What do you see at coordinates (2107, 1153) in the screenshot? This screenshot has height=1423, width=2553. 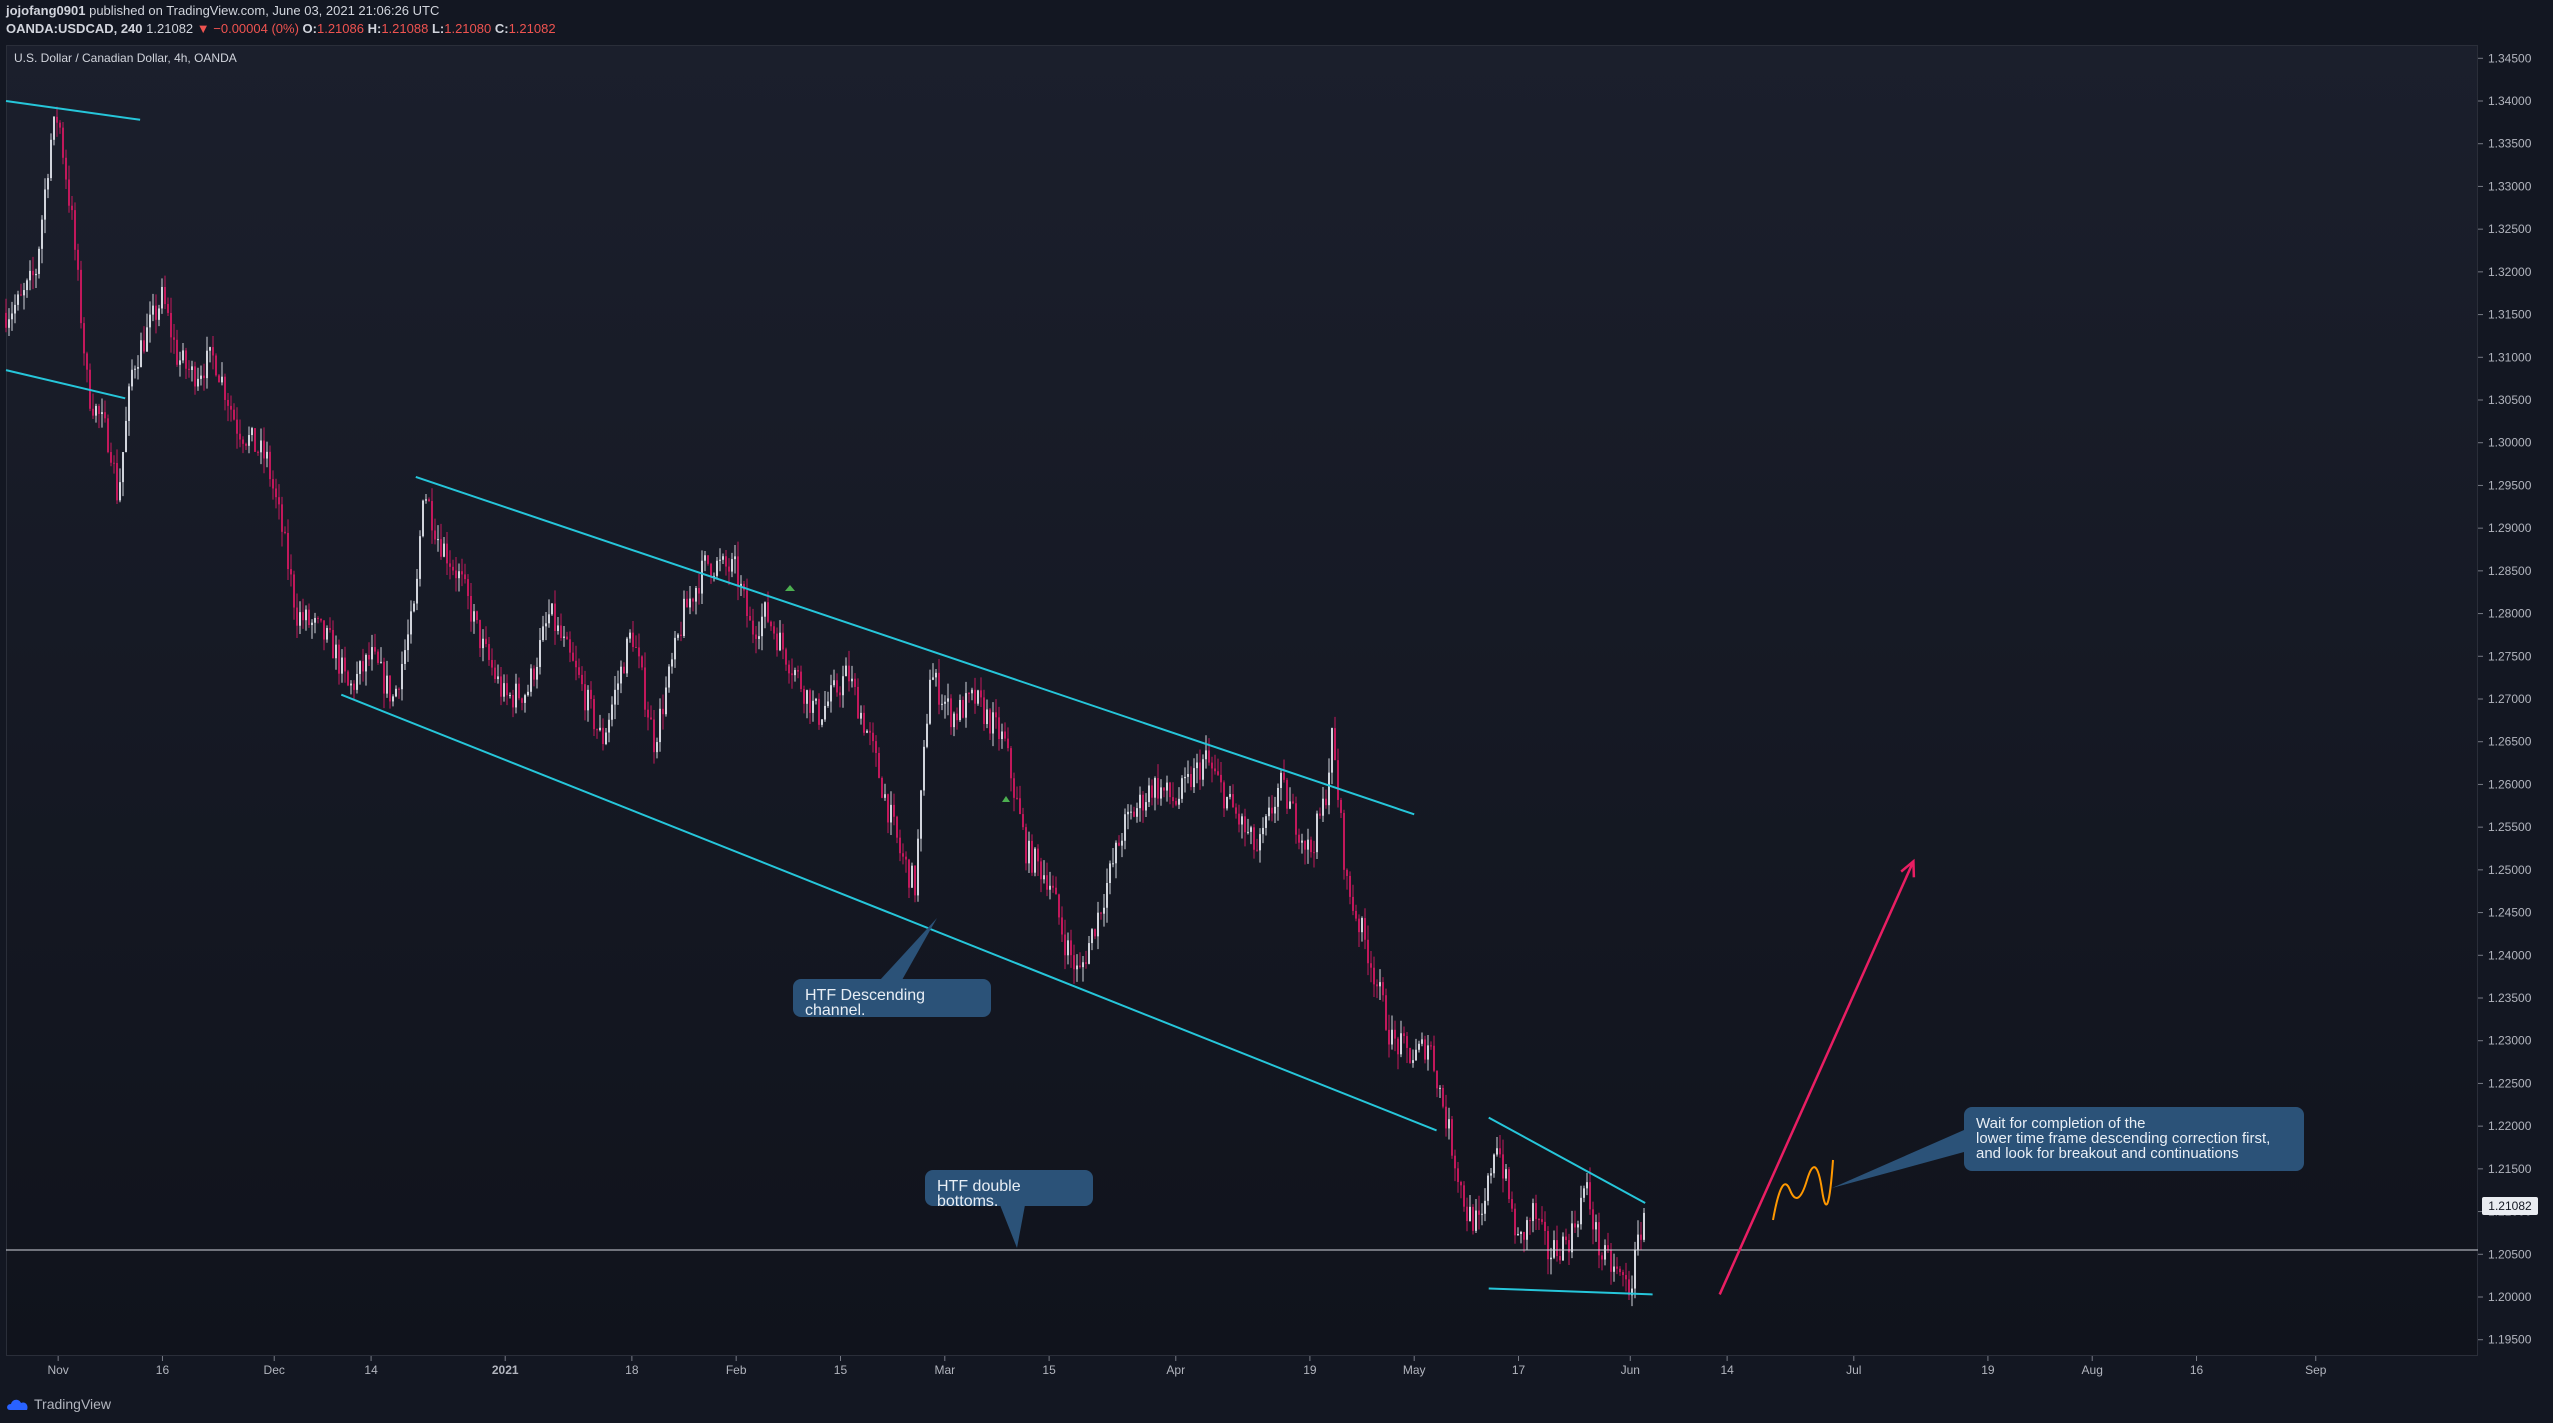 I see `wait-line-3: and look for breakout and continuations` at bounding box center [2107, 1153].